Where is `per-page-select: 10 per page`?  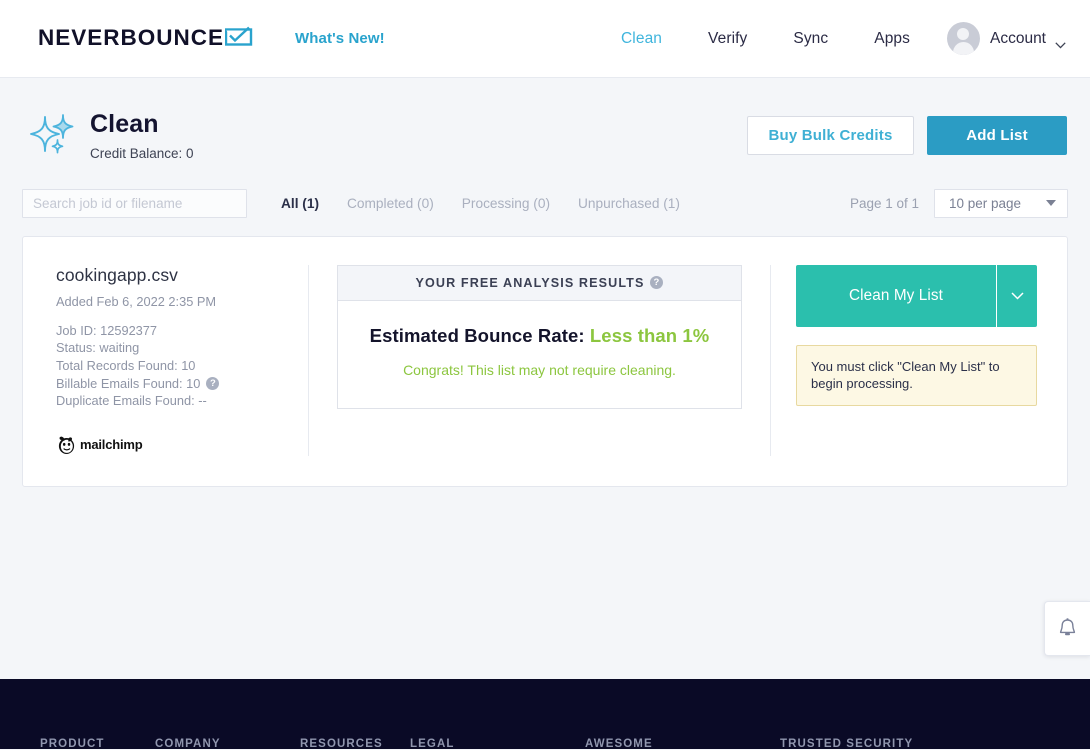 per-page-select: 10 per page is located at coordinates (1001, 203).